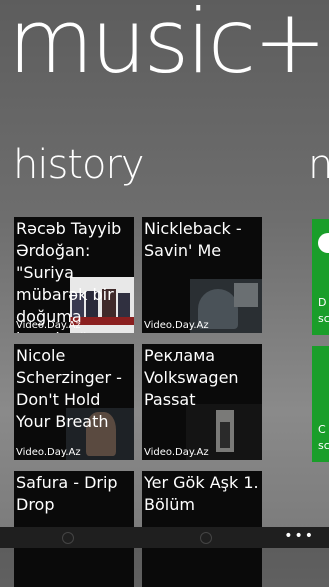  I want to click on tile-title: Nickleback - Savin' Me, so click(193, 239).